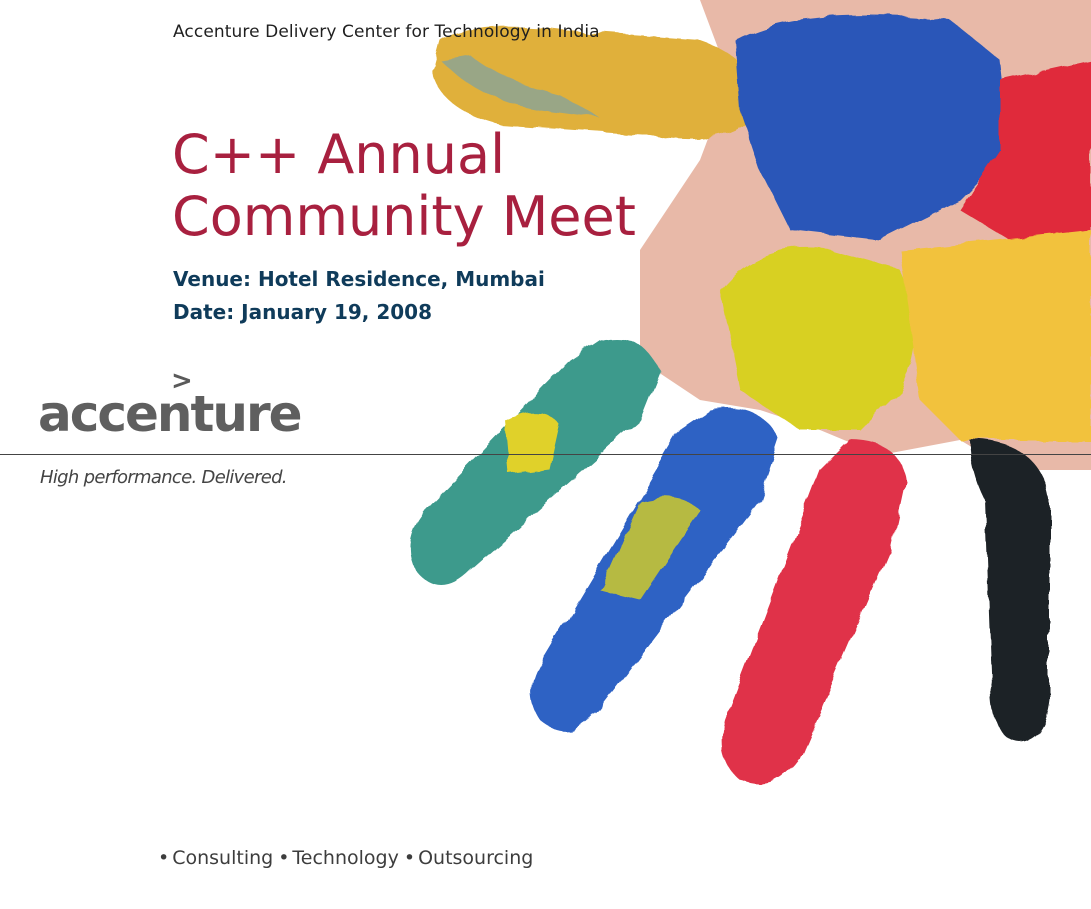 The width and height of the screenshot is (1091, 909). What do you see at coordinates (170, 414) in the screenshot?
I see `logo-wordmark: accenture` at bounding box center [170, 414].